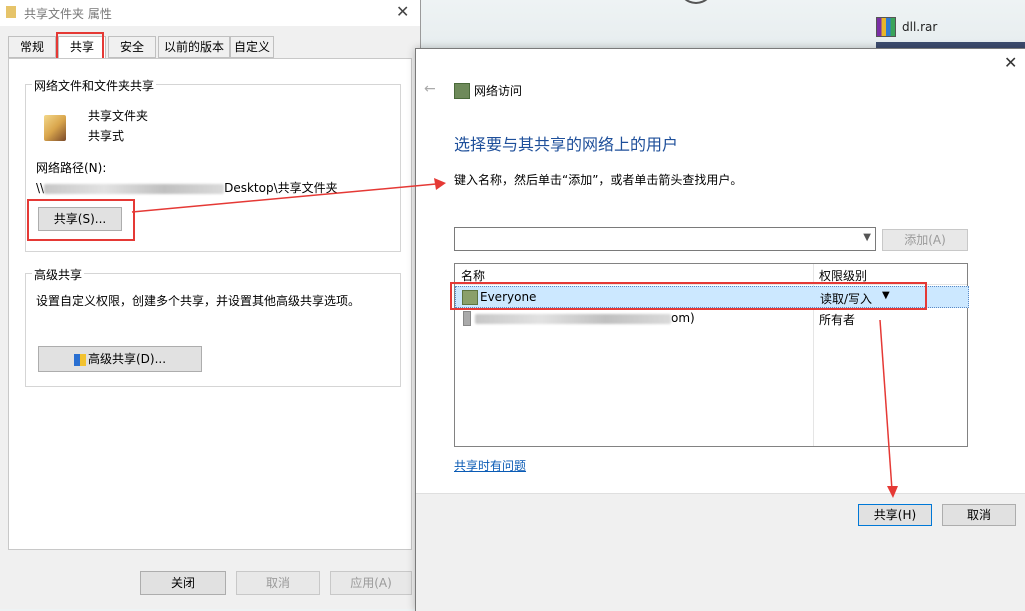  I want to click on redacted-path, so click(134, 188).